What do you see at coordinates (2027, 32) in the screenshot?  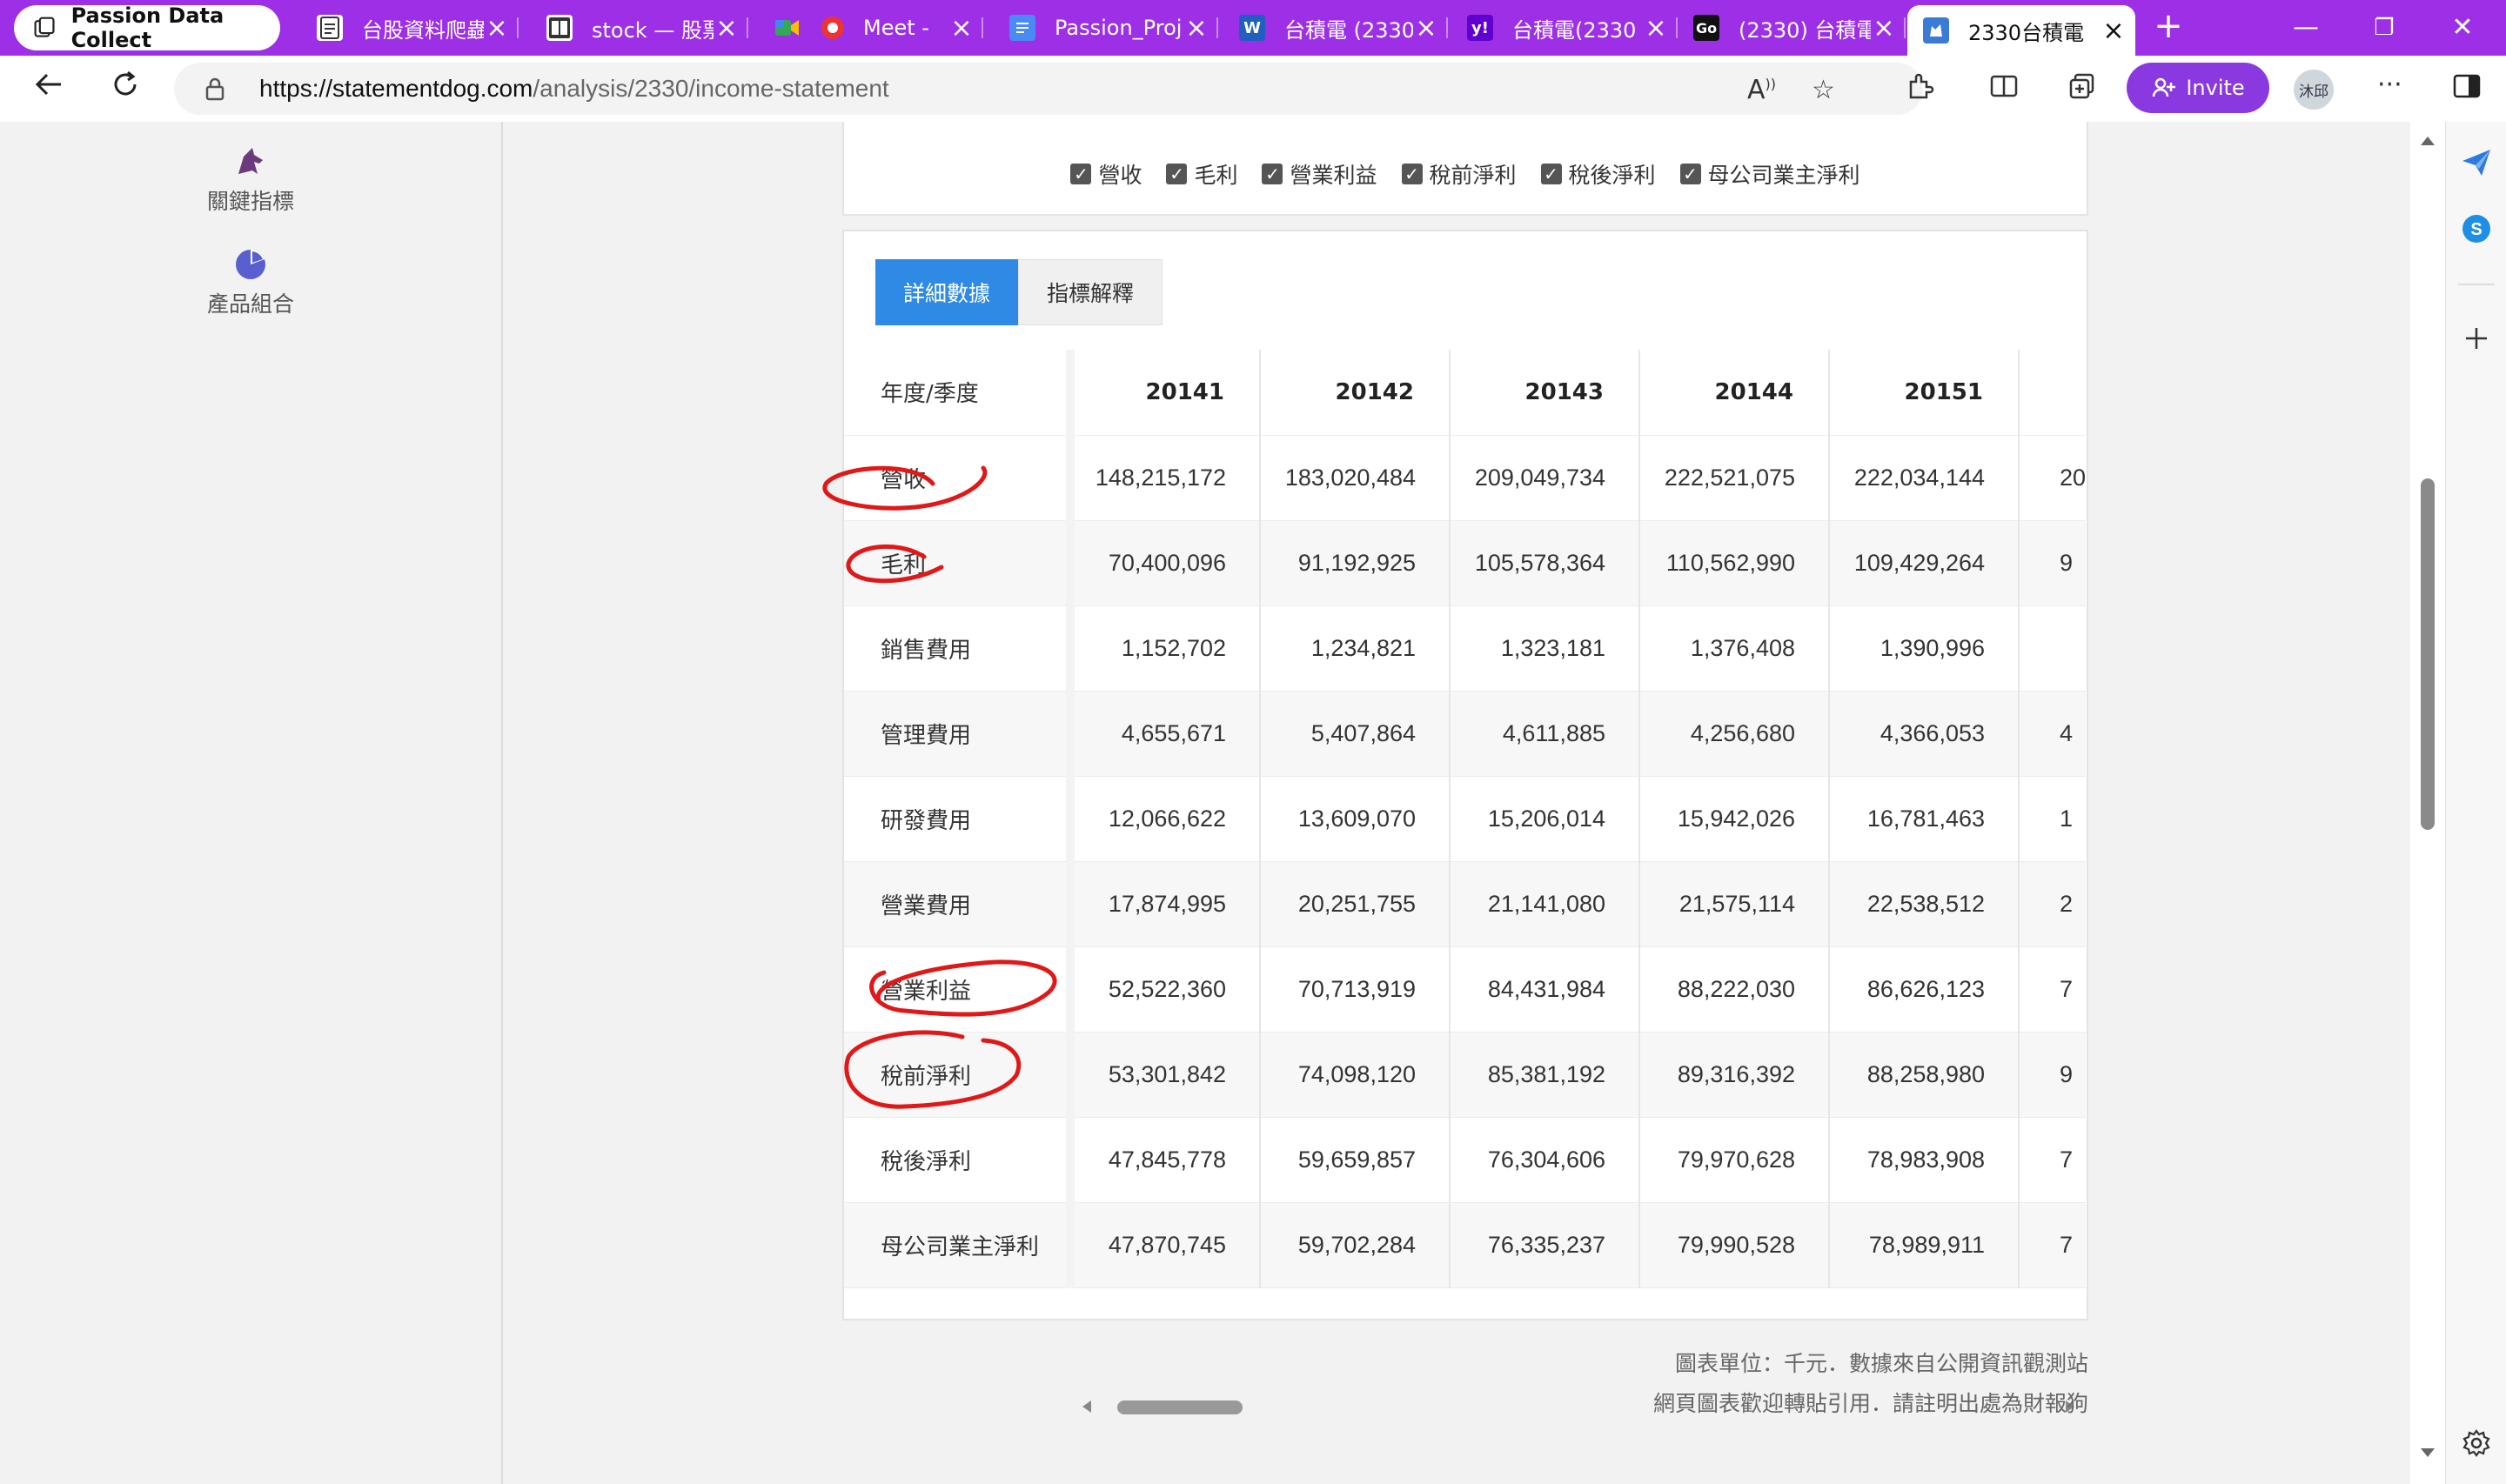 I see `tab-title: 2330台積電` at bounding box center [2027, 32].